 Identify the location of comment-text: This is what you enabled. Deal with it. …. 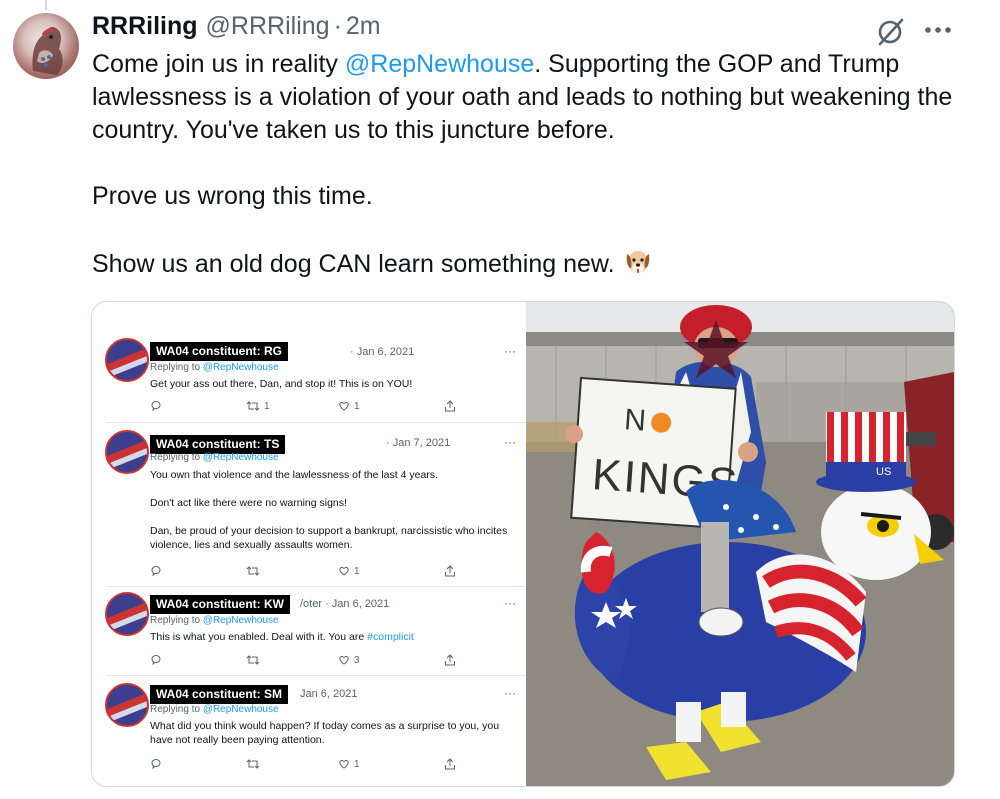
(335, 637).